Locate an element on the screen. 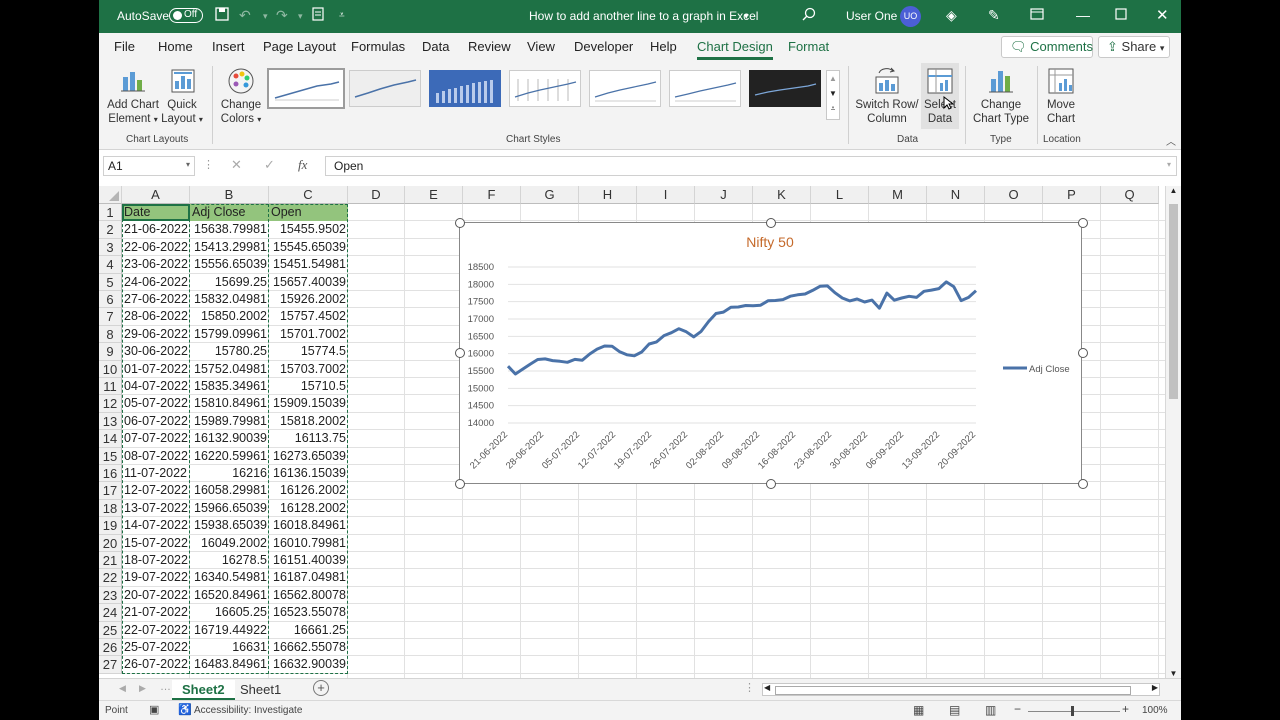 This screenshot has height=720, width=1280. scroll-down-icon: ▼ is located at coordinates (1173, 673).